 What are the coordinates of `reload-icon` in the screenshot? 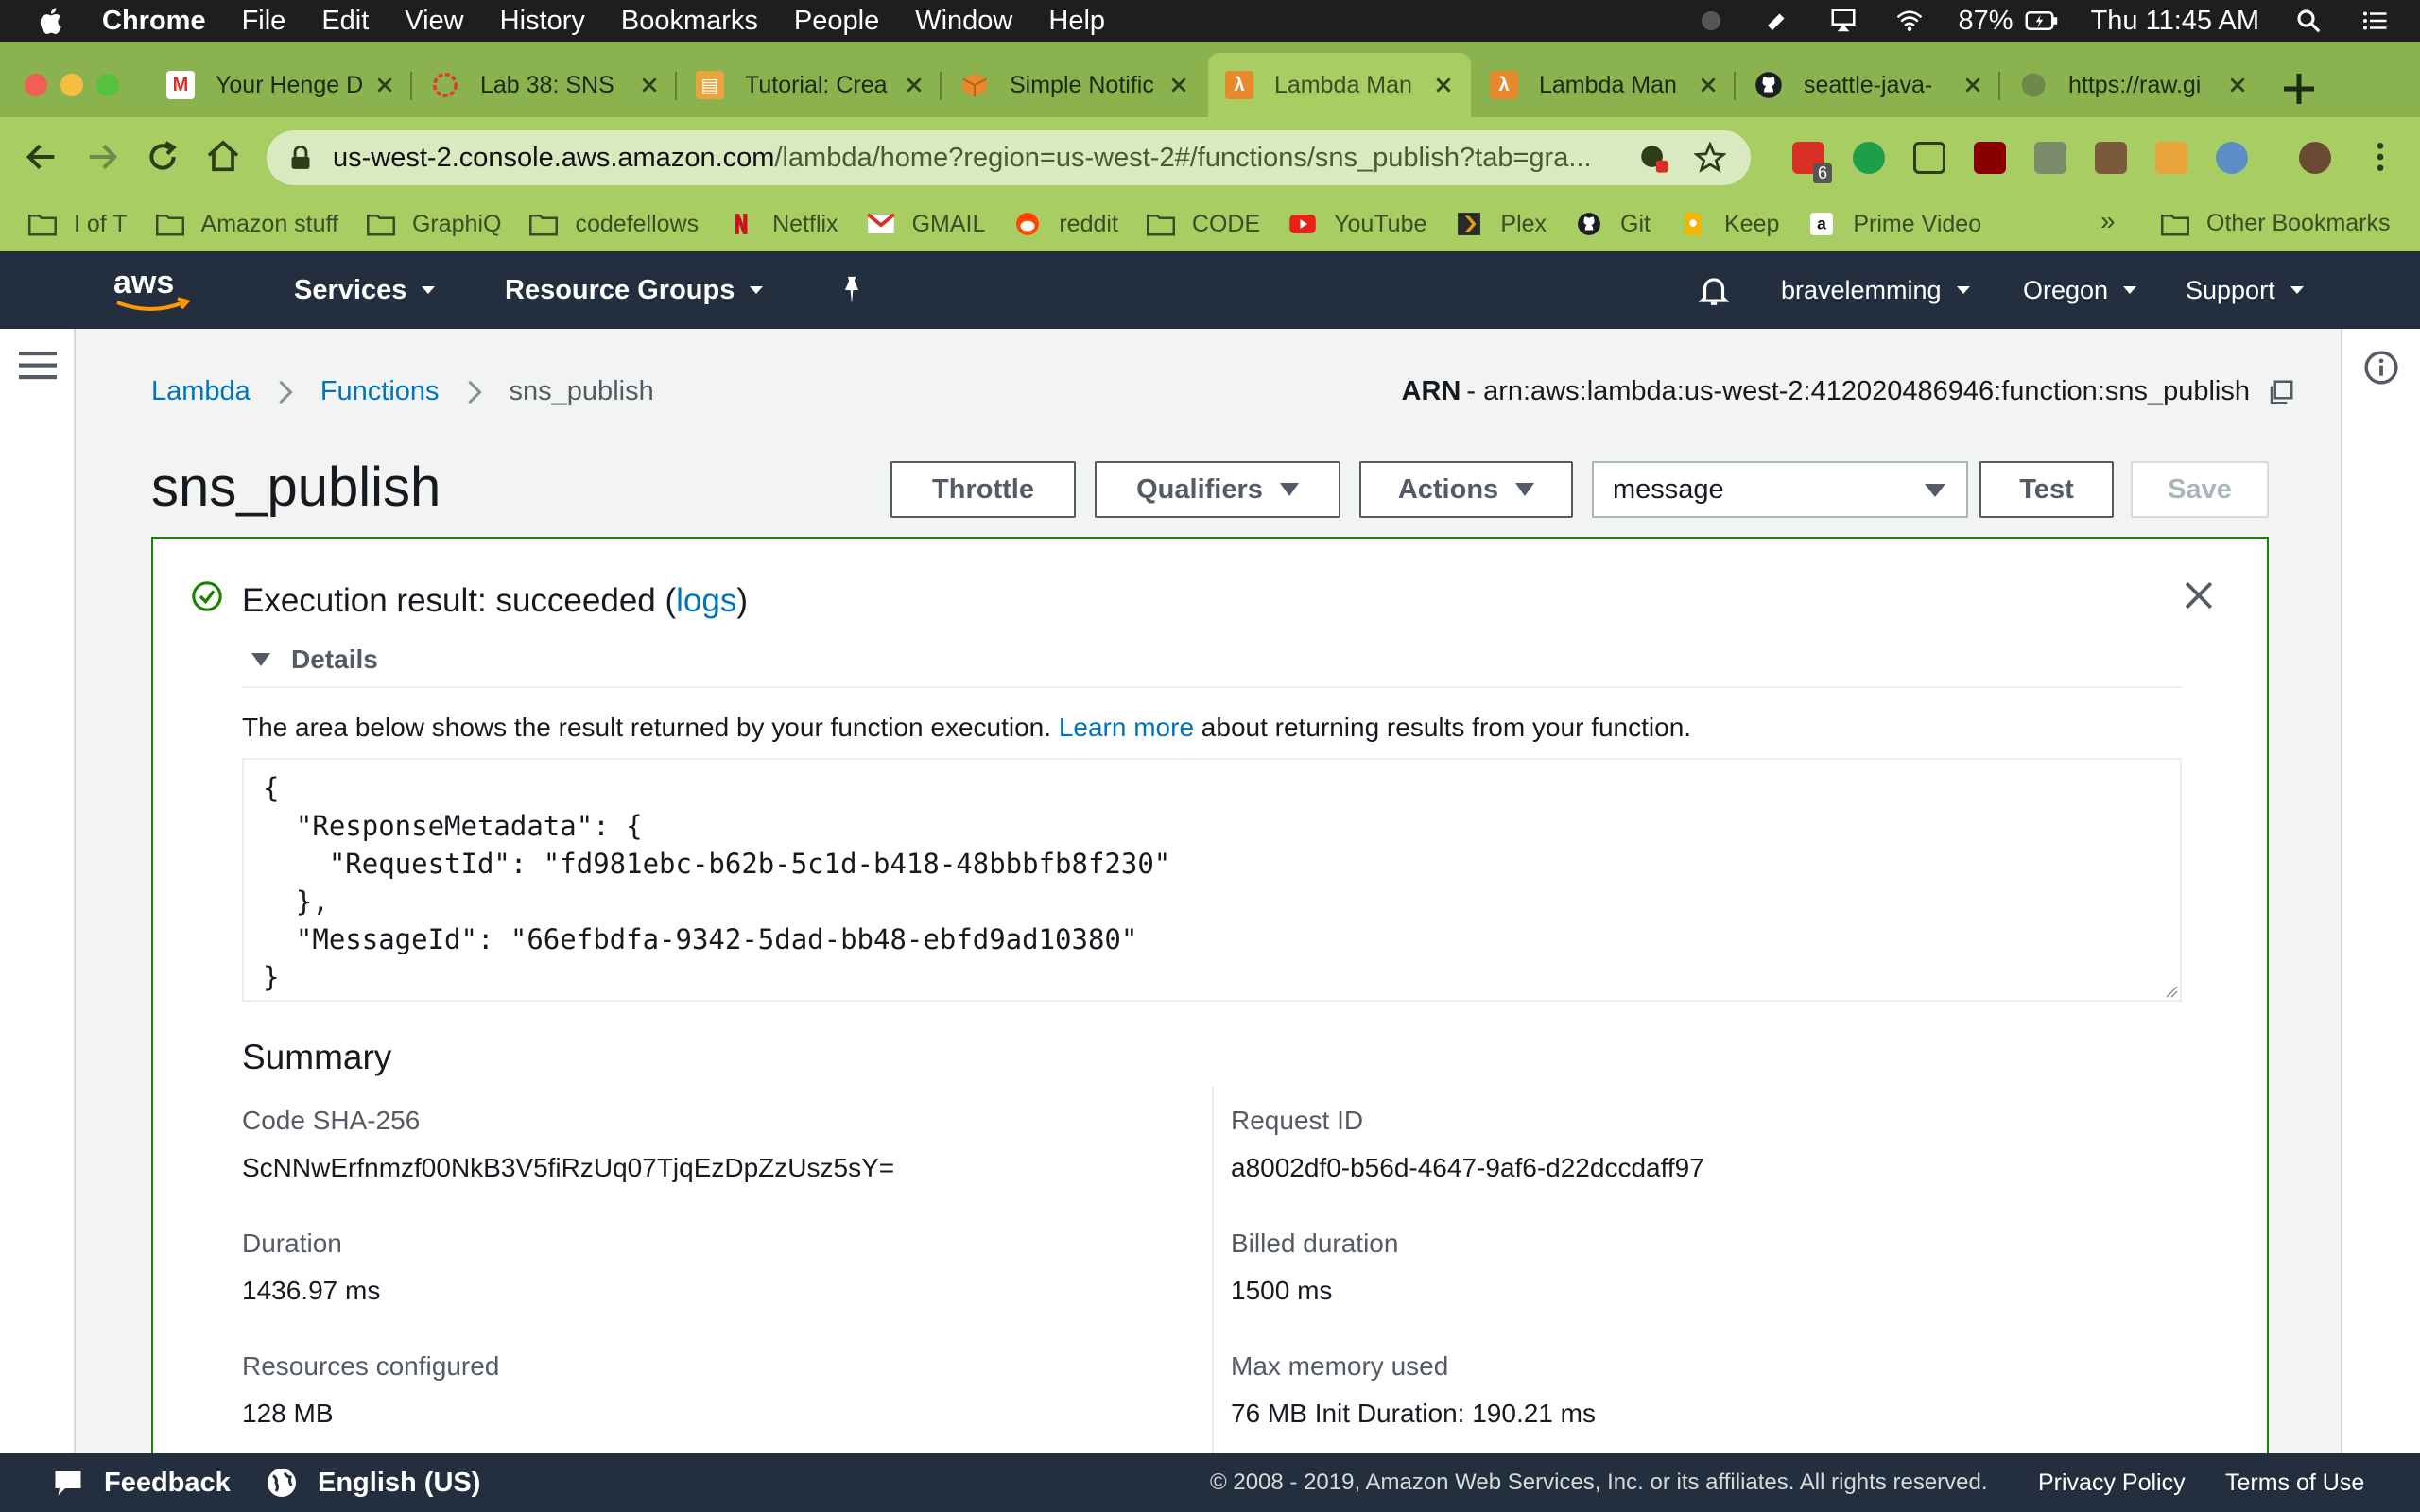 It's located at (163, 157).